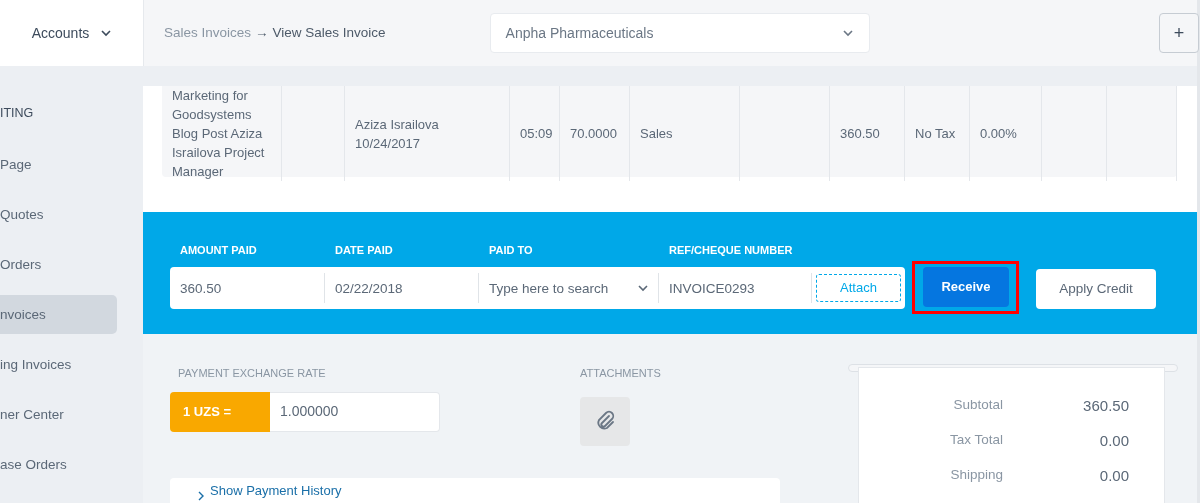 This screenshot has height=503, width=1200. I want to click on apply-credit-button: Apply Credit, so click(1096, 289).